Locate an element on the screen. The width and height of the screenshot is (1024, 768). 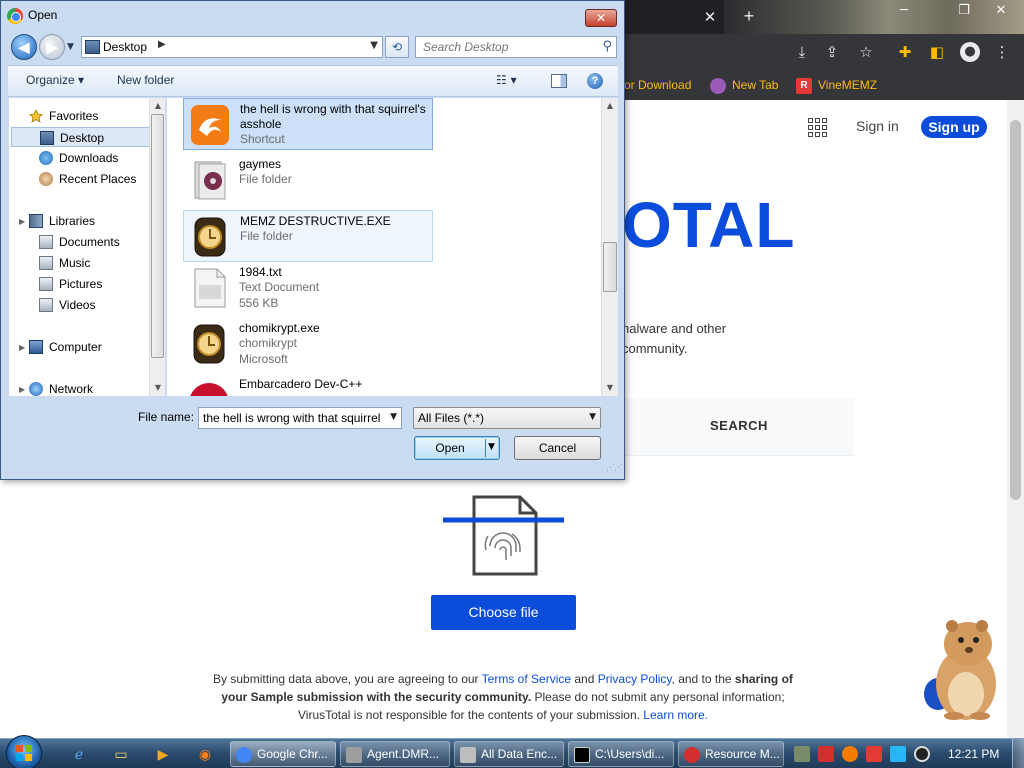
file-item: gaymes File folder is located at coordinates (308, 180).